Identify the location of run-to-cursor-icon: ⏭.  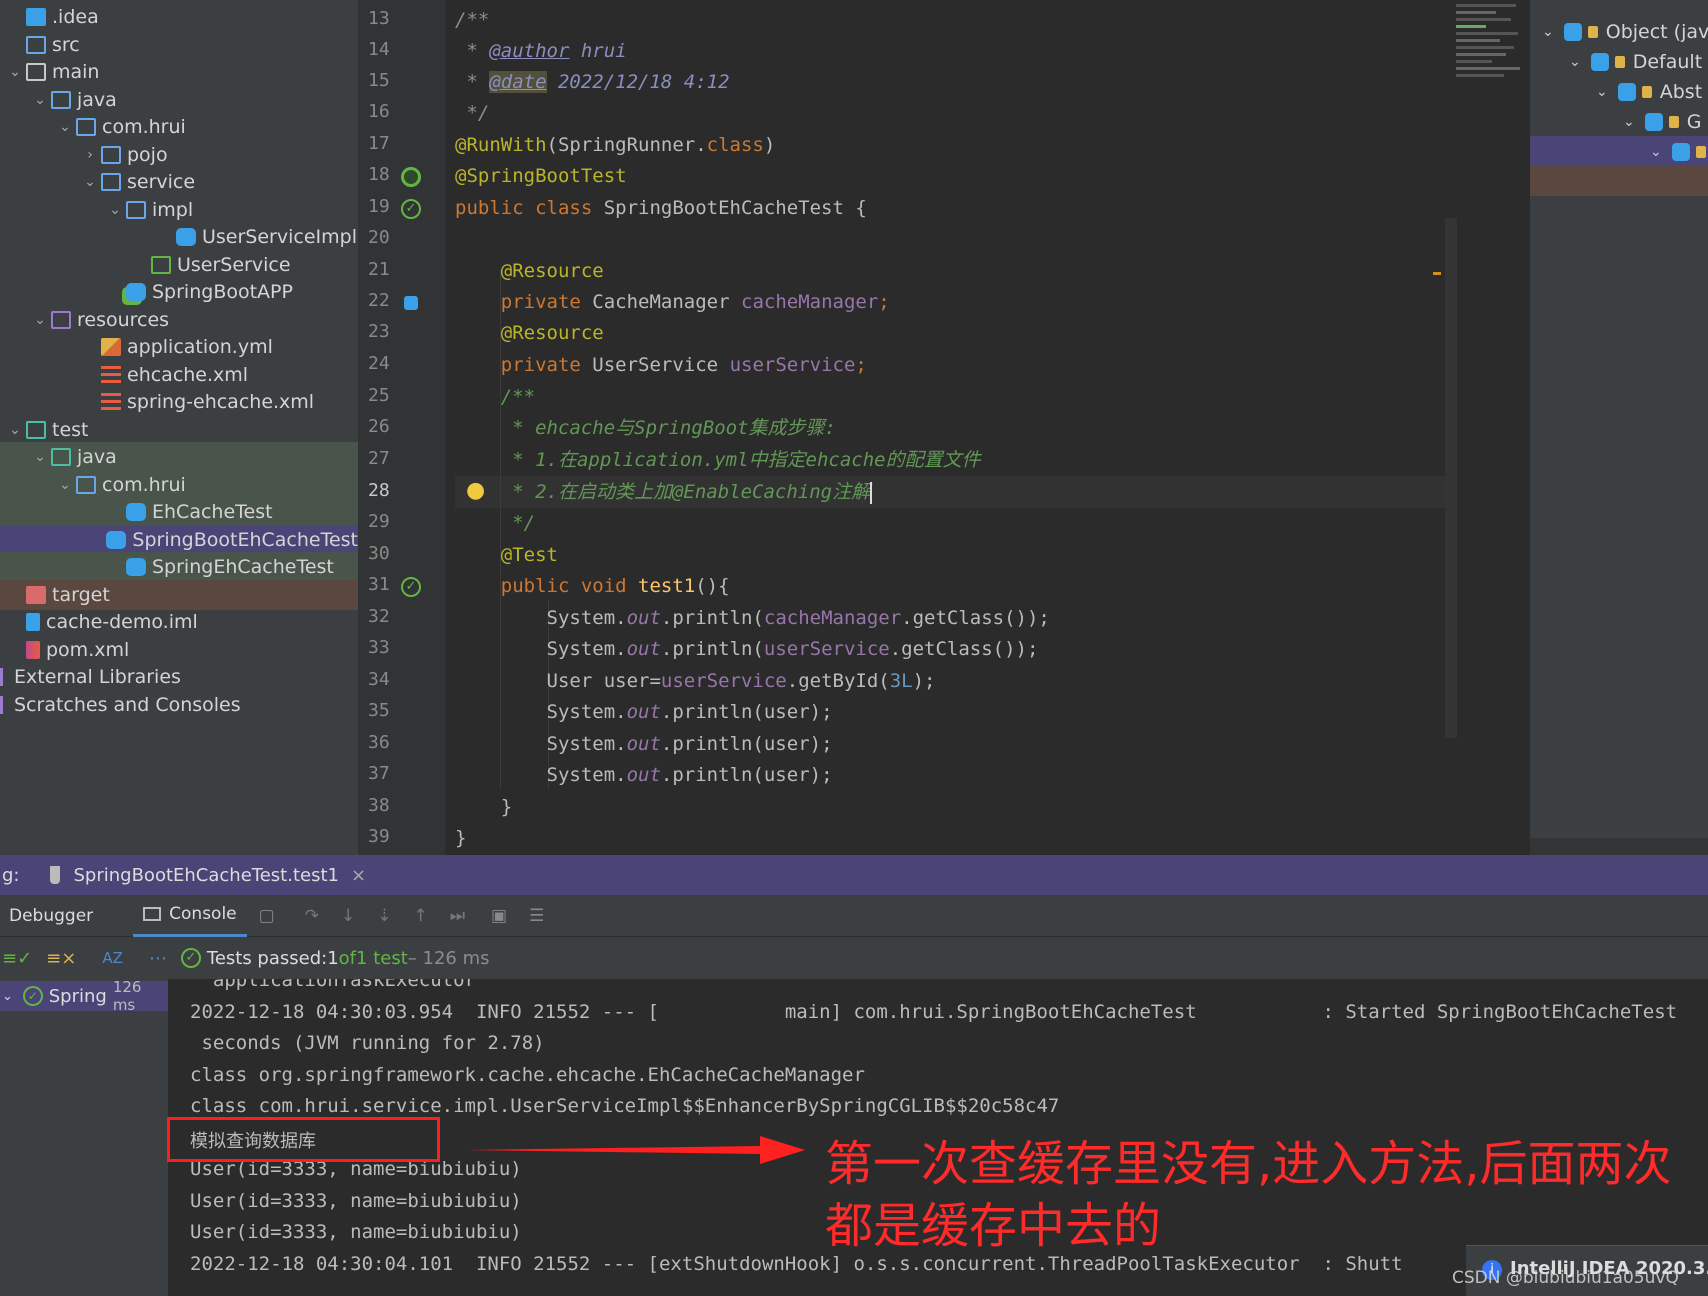
(457, 916).